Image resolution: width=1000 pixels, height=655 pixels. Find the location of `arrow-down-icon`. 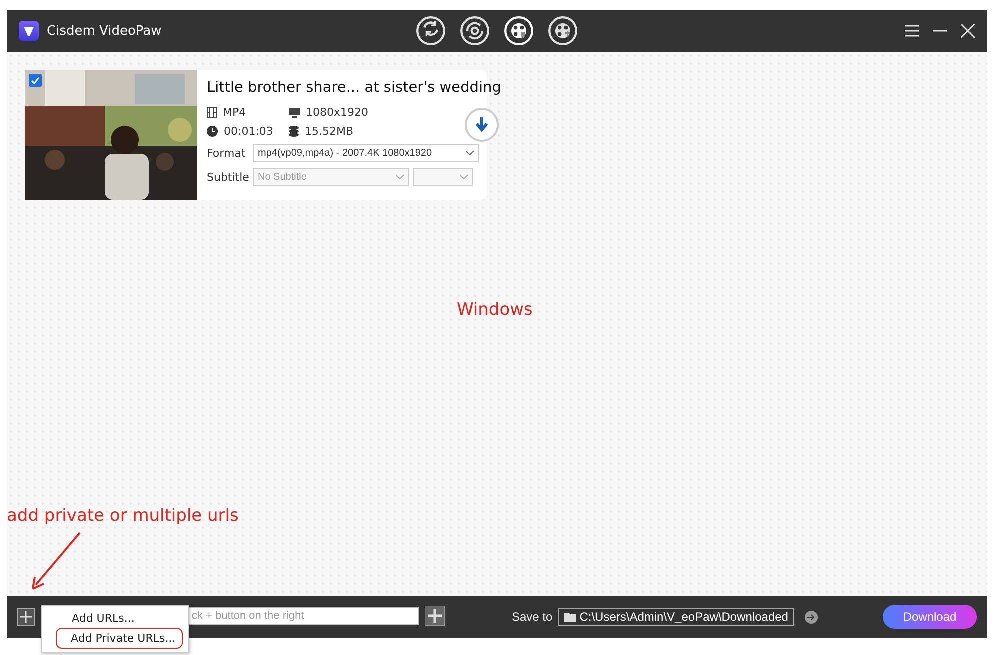

arrow-down-icon is located at coordinates (482, 125).